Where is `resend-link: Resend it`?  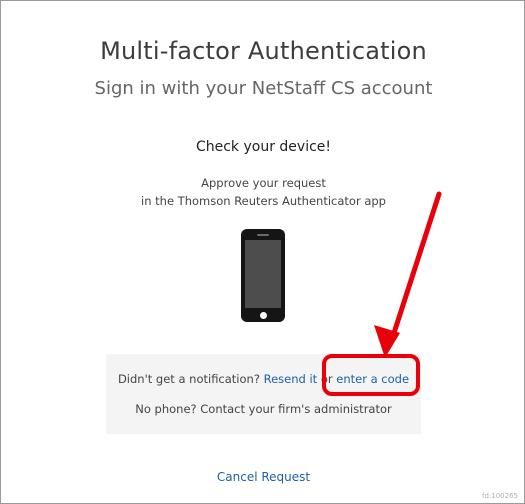
resend-link: Resend it is located at coordinates (291, 379).